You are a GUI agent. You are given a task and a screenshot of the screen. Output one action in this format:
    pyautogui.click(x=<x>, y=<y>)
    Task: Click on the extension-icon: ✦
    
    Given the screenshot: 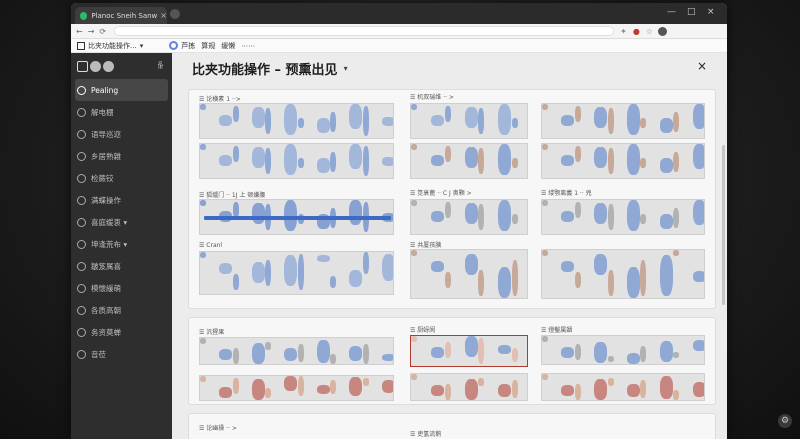 What is the action you would take?
    pyautogui.click(x=623, y=31)
    